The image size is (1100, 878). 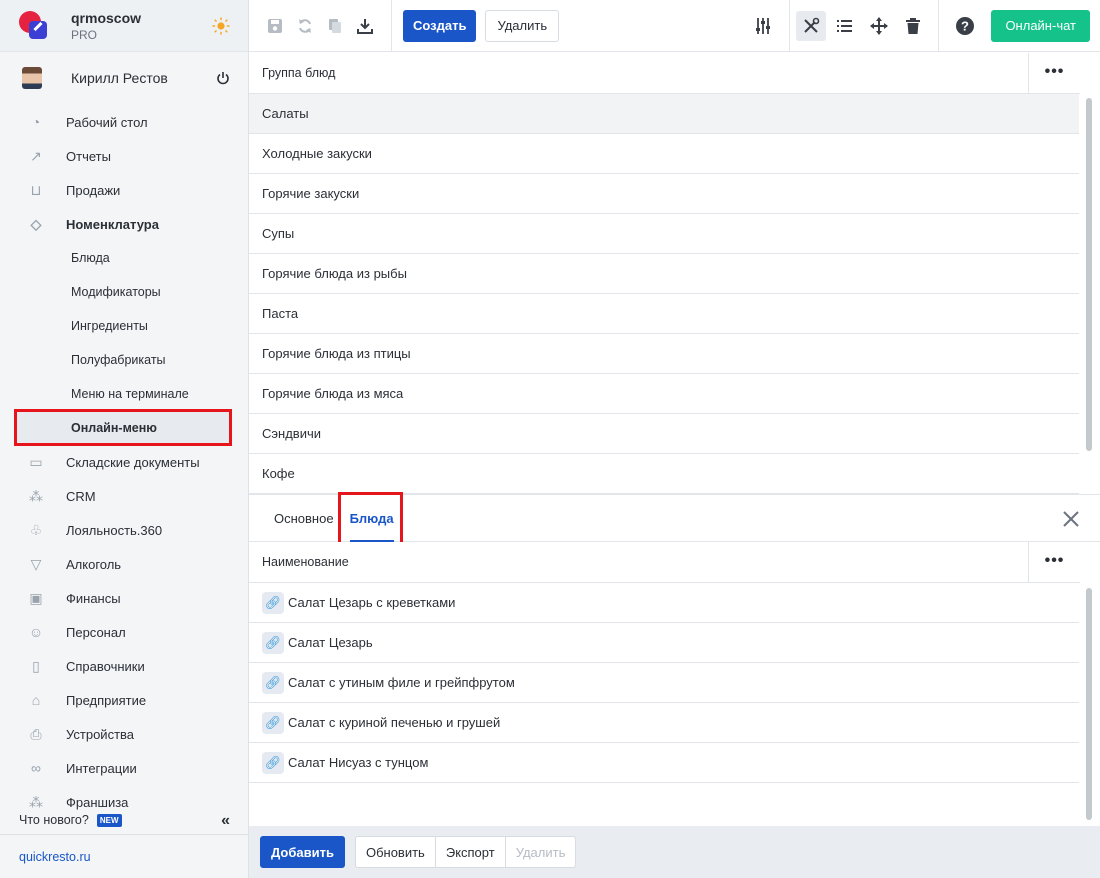 I want to click on book-icon: ▯, so click(x=36, y=665).